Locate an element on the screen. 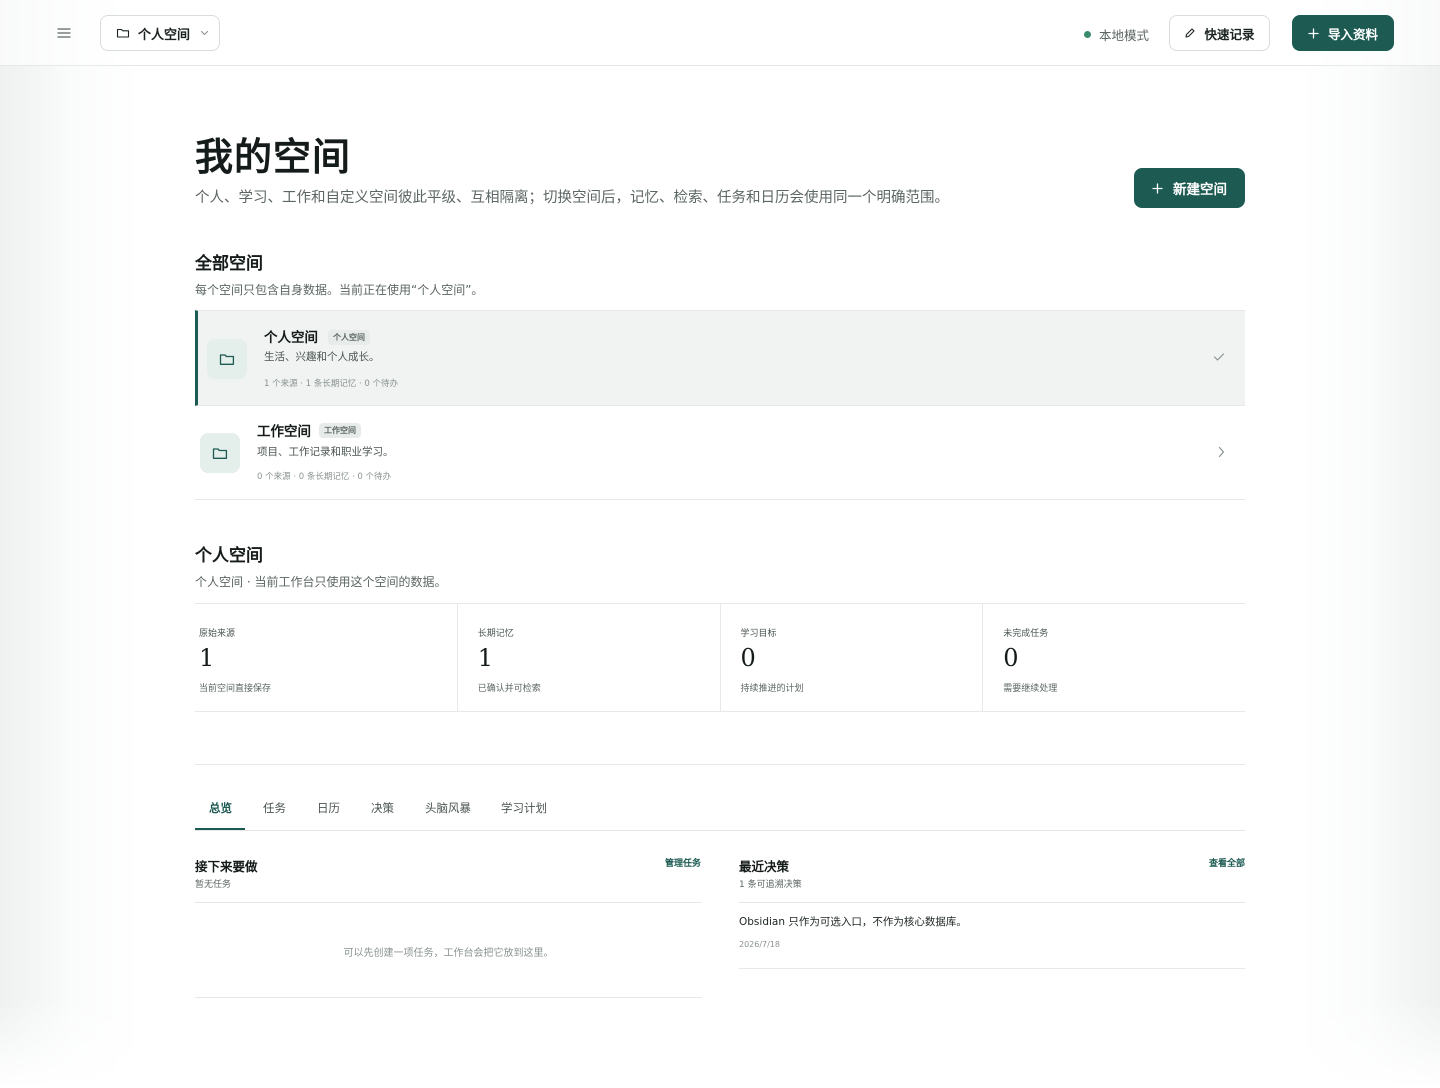  tab-learning-plan: 学习计划 is located at coordinates (524, 808).